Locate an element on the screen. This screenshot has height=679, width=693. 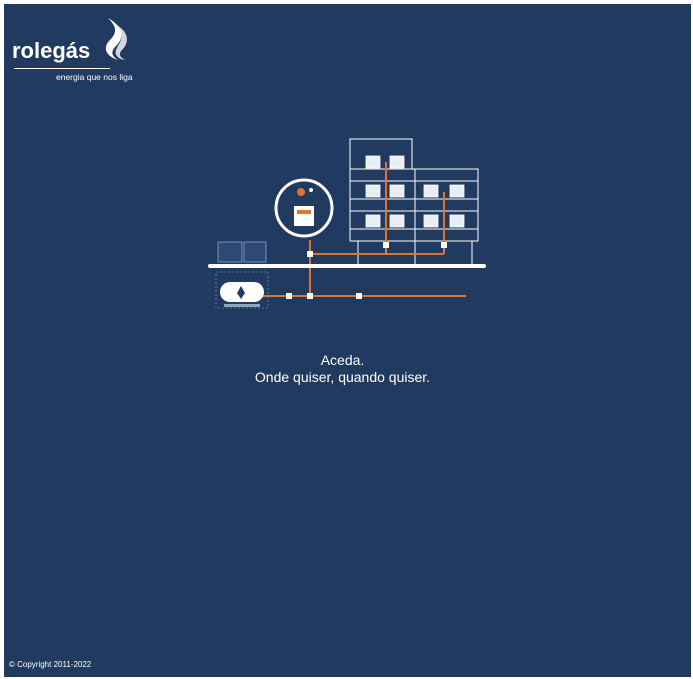
rolegas-logo: rolegás energia que nos liga is located at coordinates (82, 51).